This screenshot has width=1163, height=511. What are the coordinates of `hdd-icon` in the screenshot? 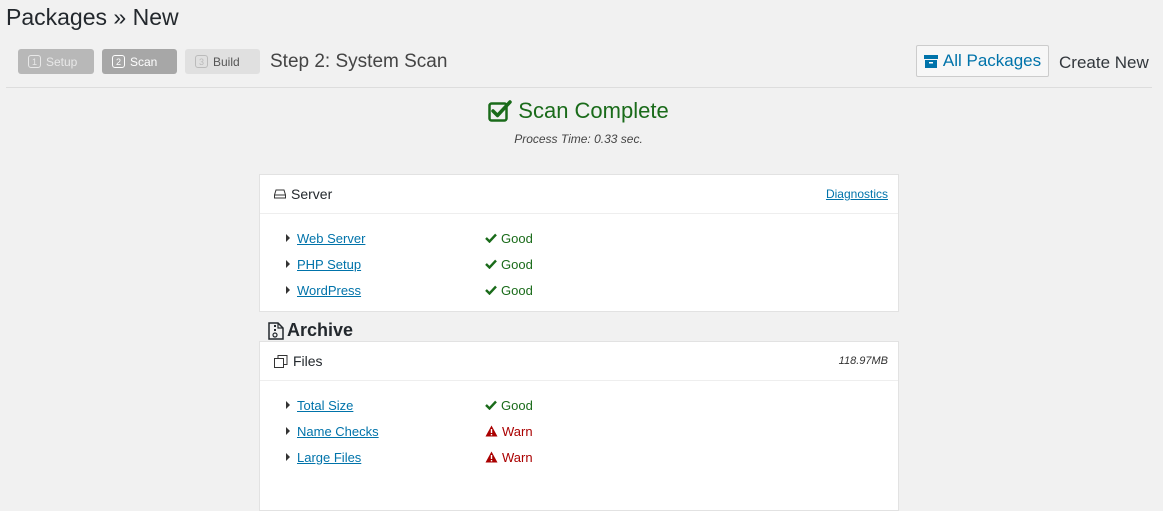 It's located at (280, 194).